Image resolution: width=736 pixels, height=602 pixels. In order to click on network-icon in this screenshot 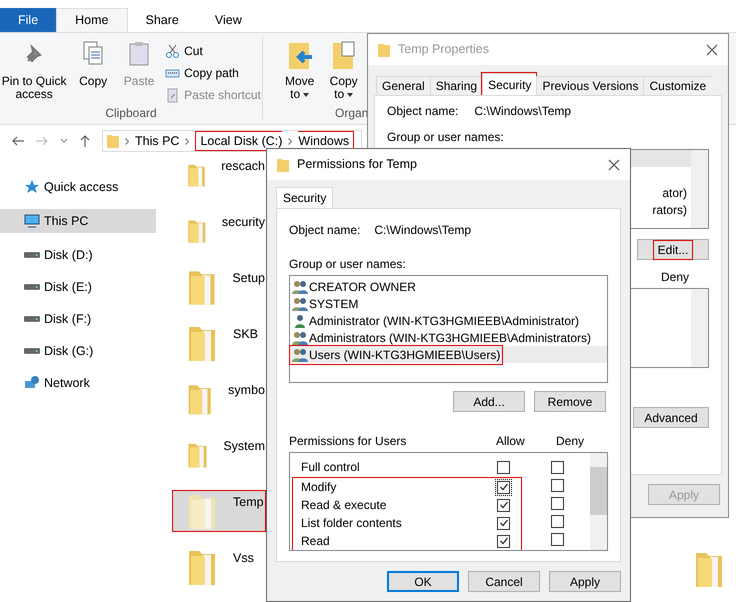, I will do `click(32, 383)`.